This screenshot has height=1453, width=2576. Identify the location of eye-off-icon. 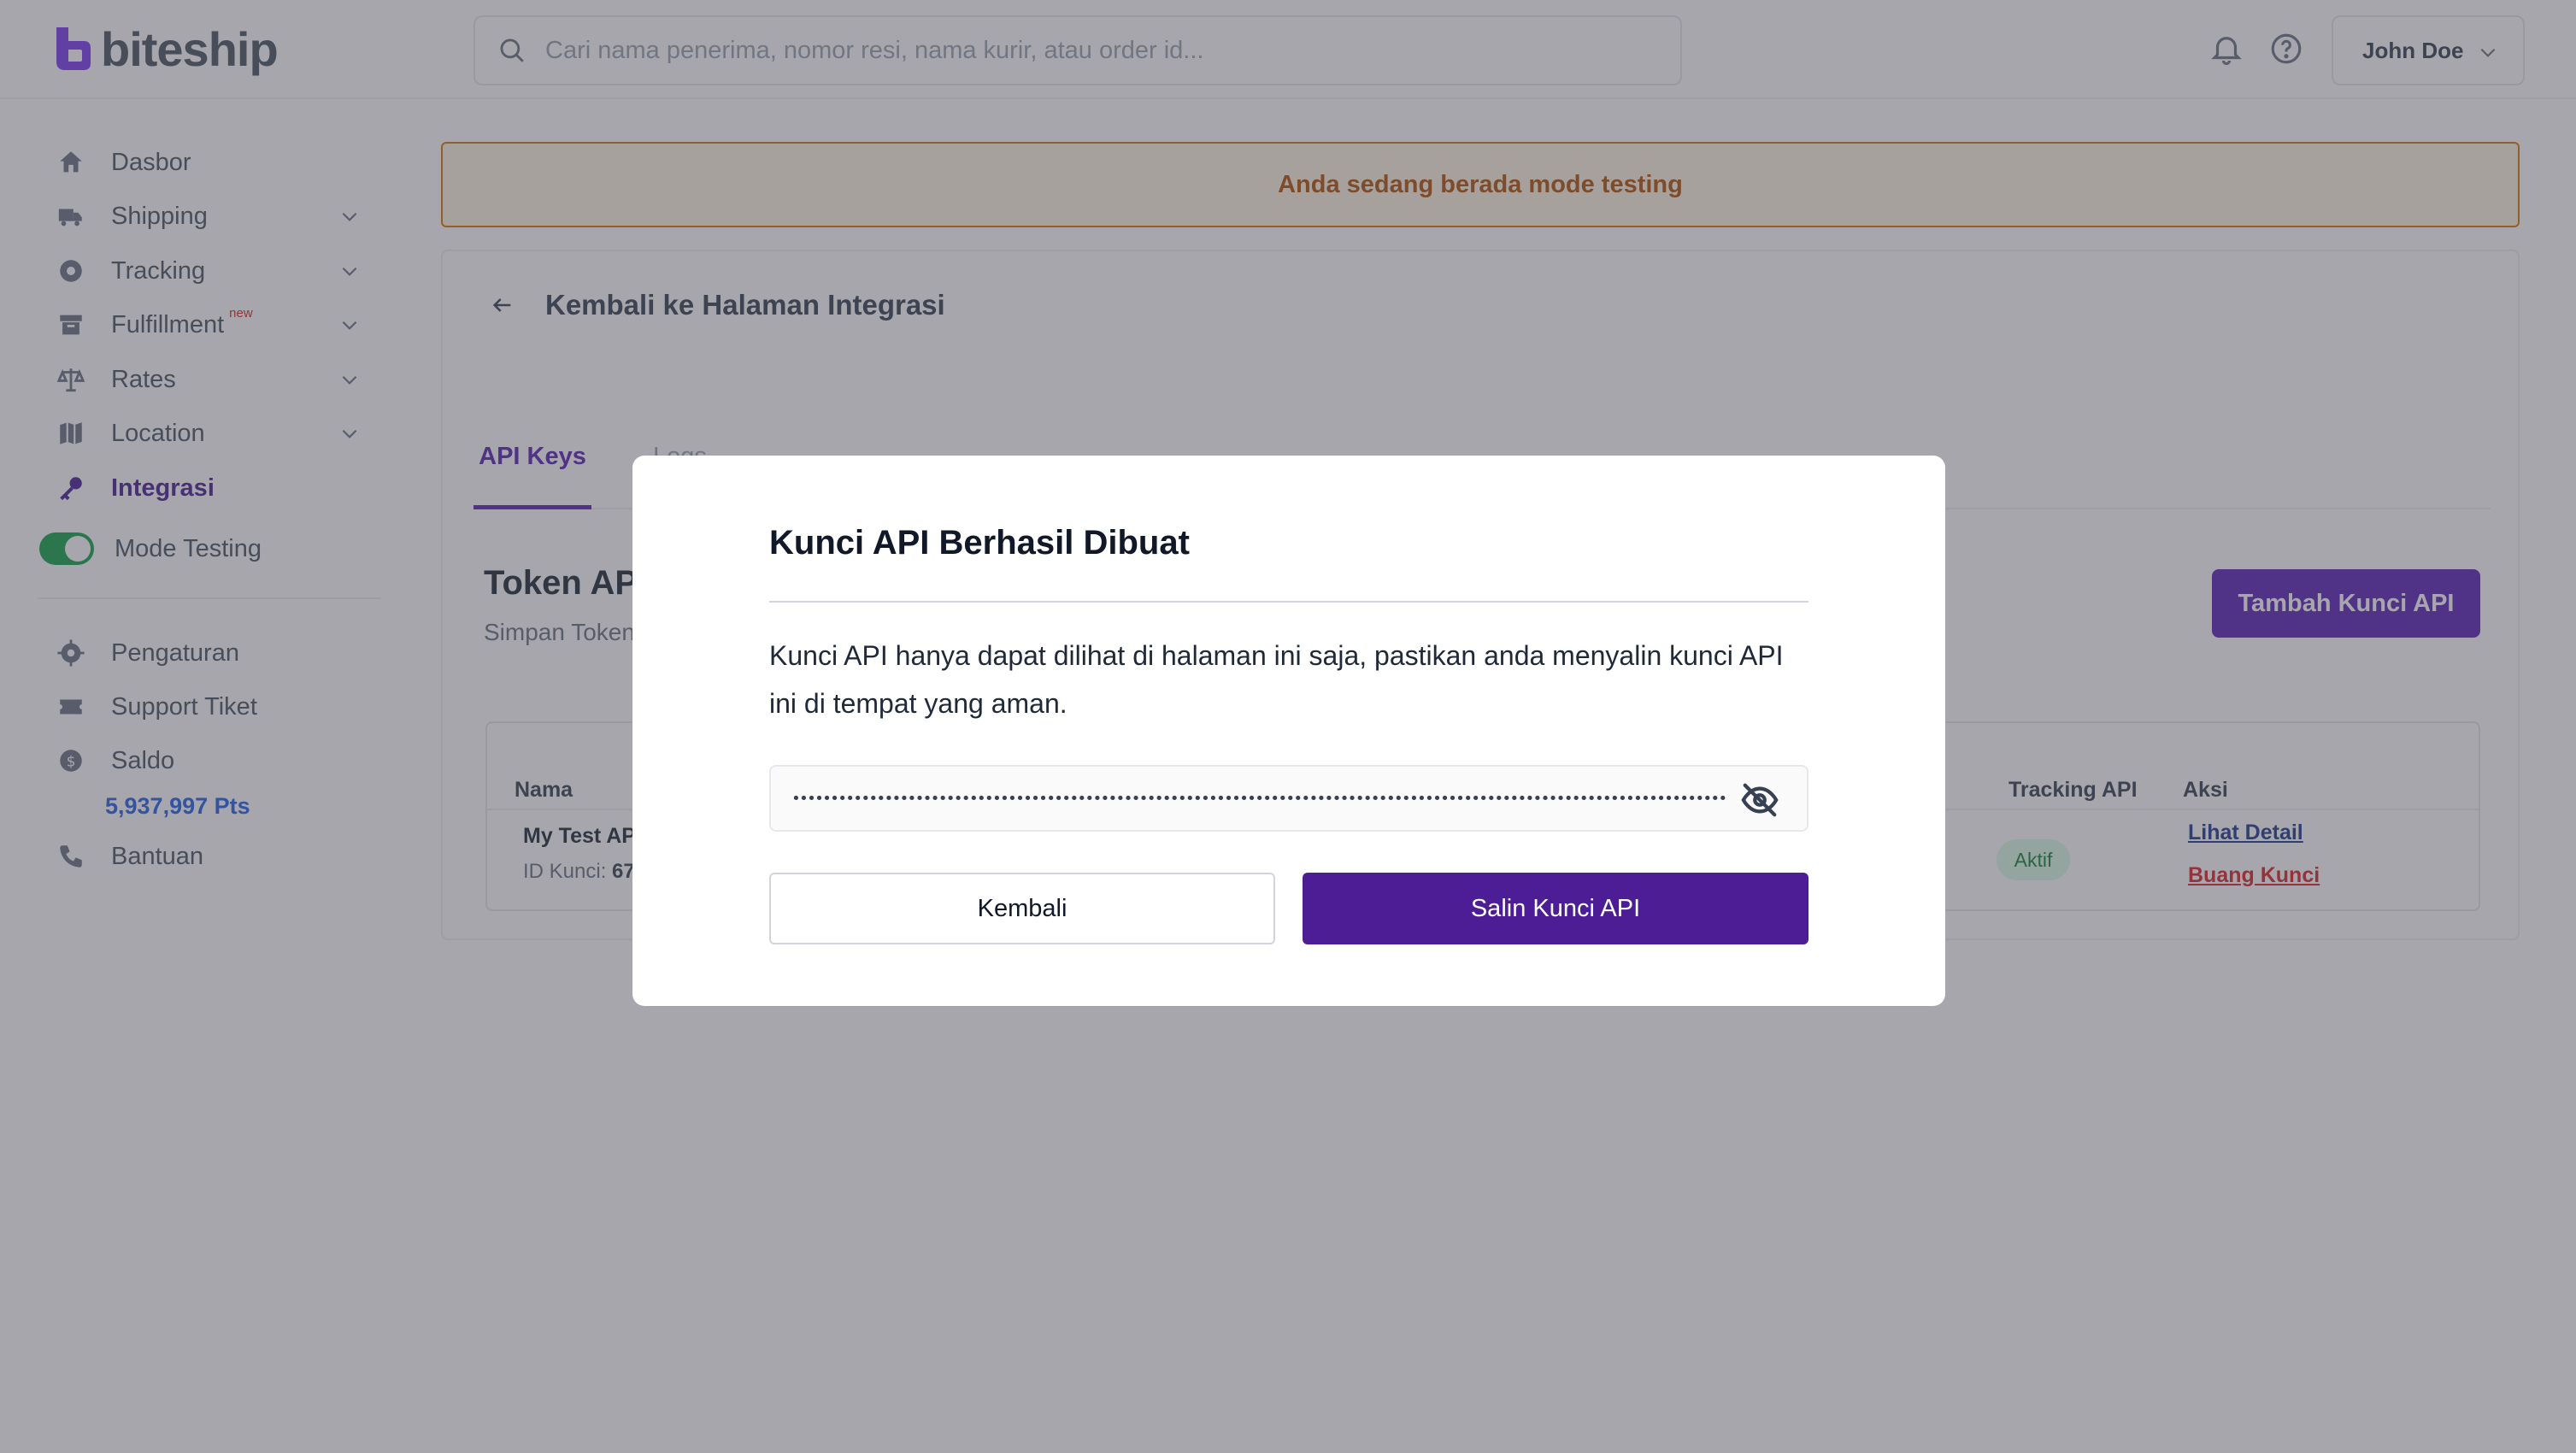
(1759, 800).